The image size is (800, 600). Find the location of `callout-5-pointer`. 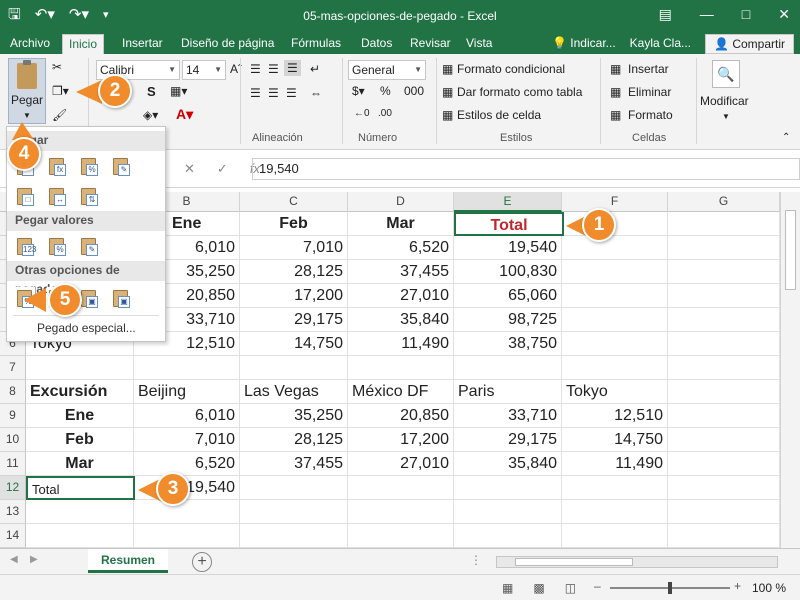

callout-5-pointer is located at coordinates (35, 300).